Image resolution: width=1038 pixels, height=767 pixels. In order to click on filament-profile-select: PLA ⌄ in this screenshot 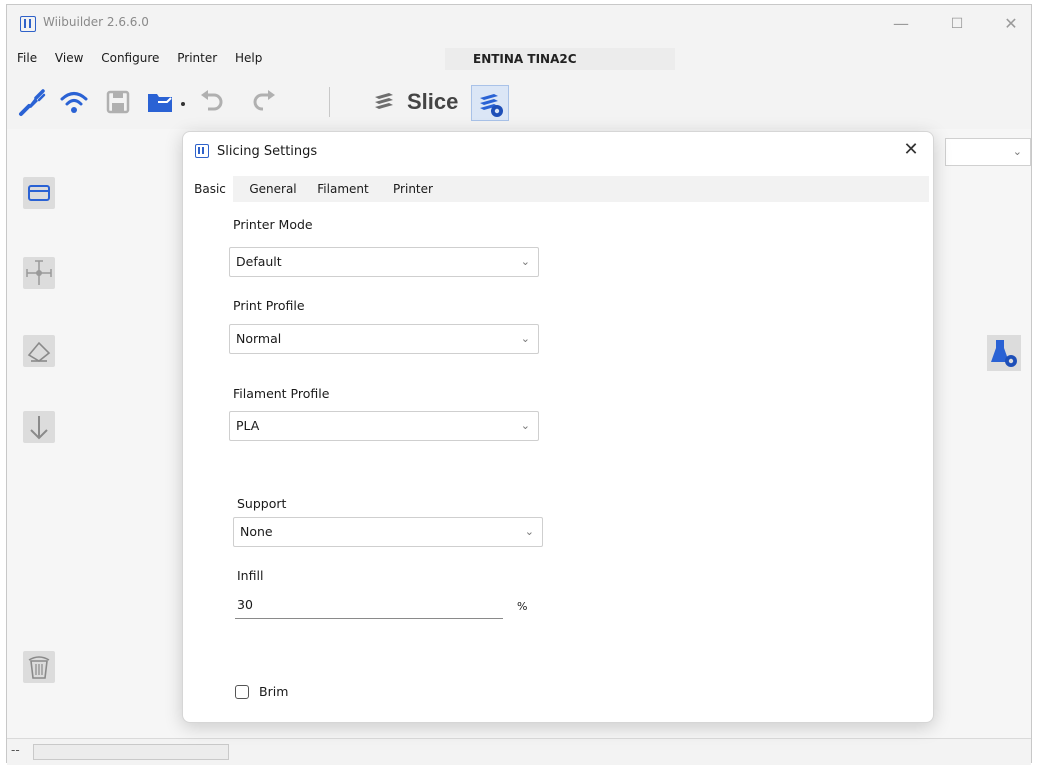, I will do `click(384, 426)`.